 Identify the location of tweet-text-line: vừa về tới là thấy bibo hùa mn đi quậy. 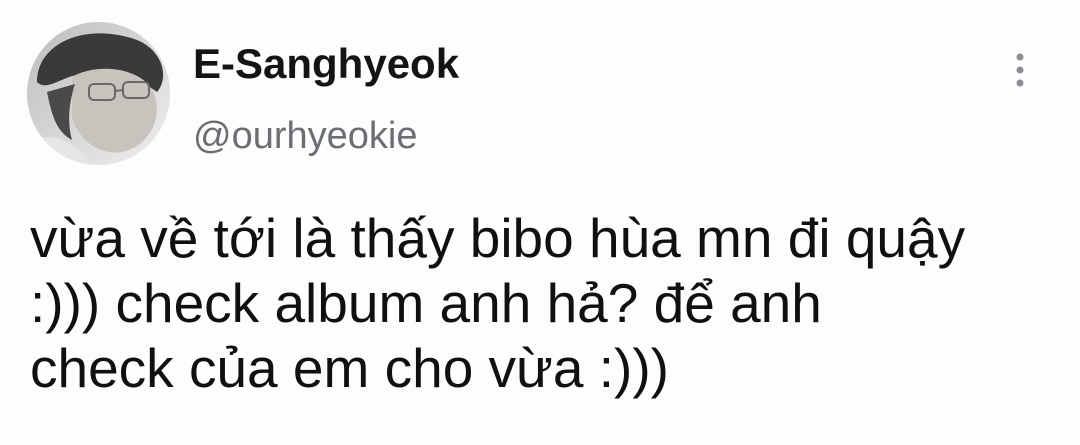
(498, 238).